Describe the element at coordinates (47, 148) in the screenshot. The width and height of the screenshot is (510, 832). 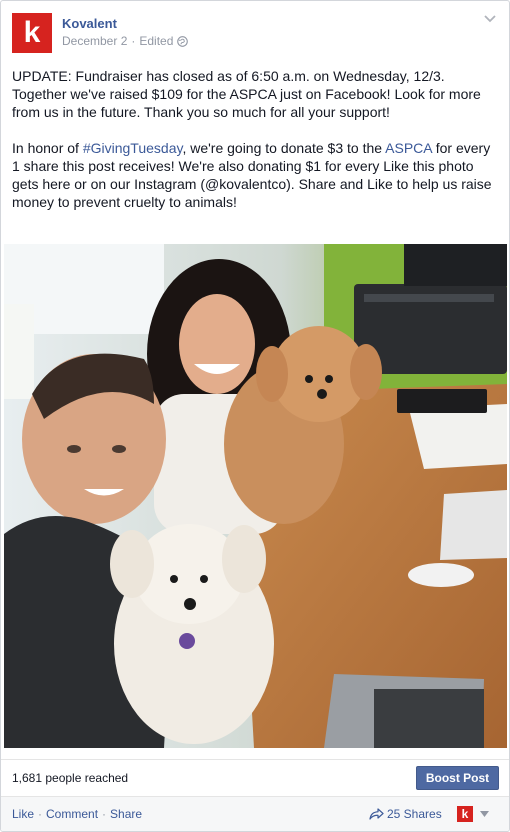
I see `p2-before: In honor of` at that location.